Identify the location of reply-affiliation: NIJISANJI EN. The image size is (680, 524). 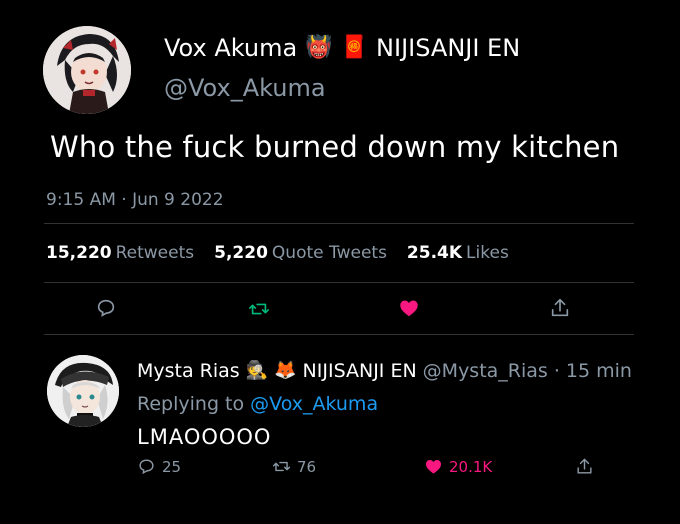
(359, 371).